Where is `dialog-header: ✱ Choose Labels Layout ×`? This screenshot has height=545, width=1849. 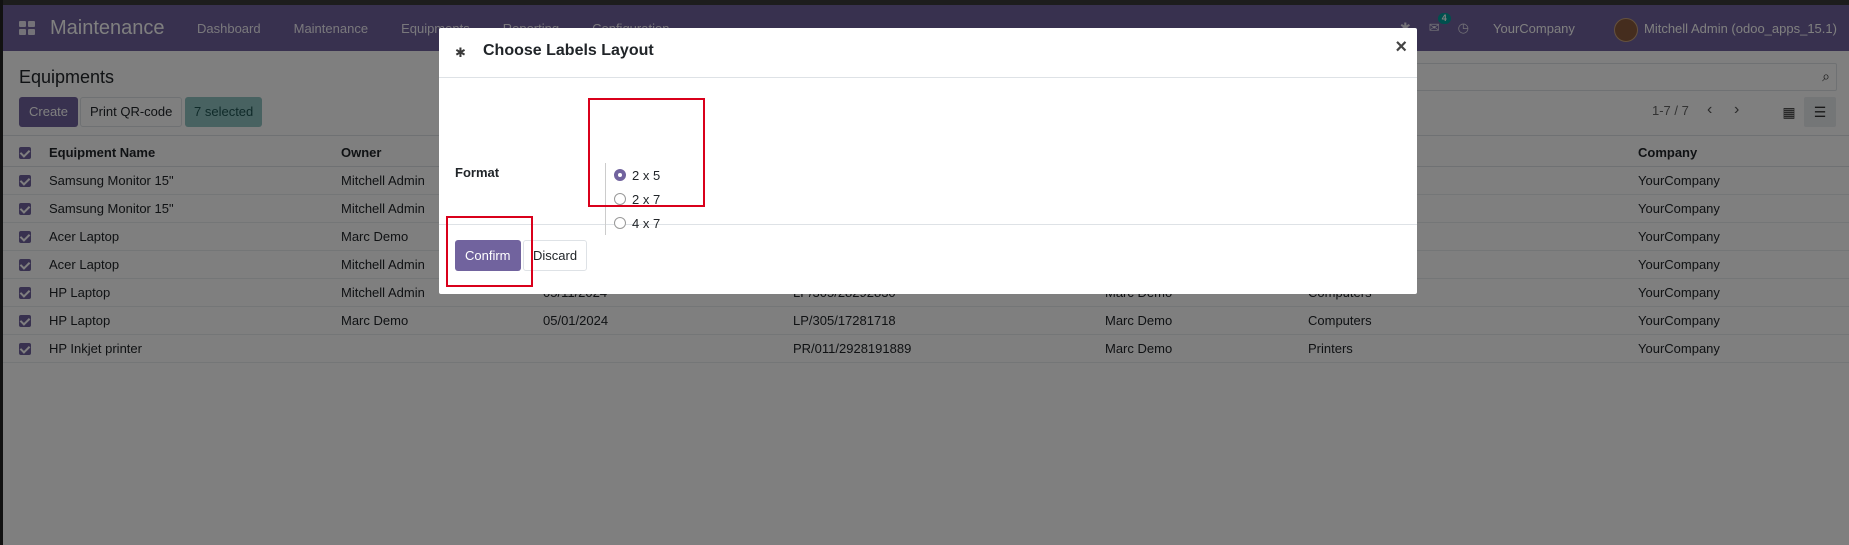
dialog-header: ✱ Choose Labels Layout × is located at coordinates (928, 53).